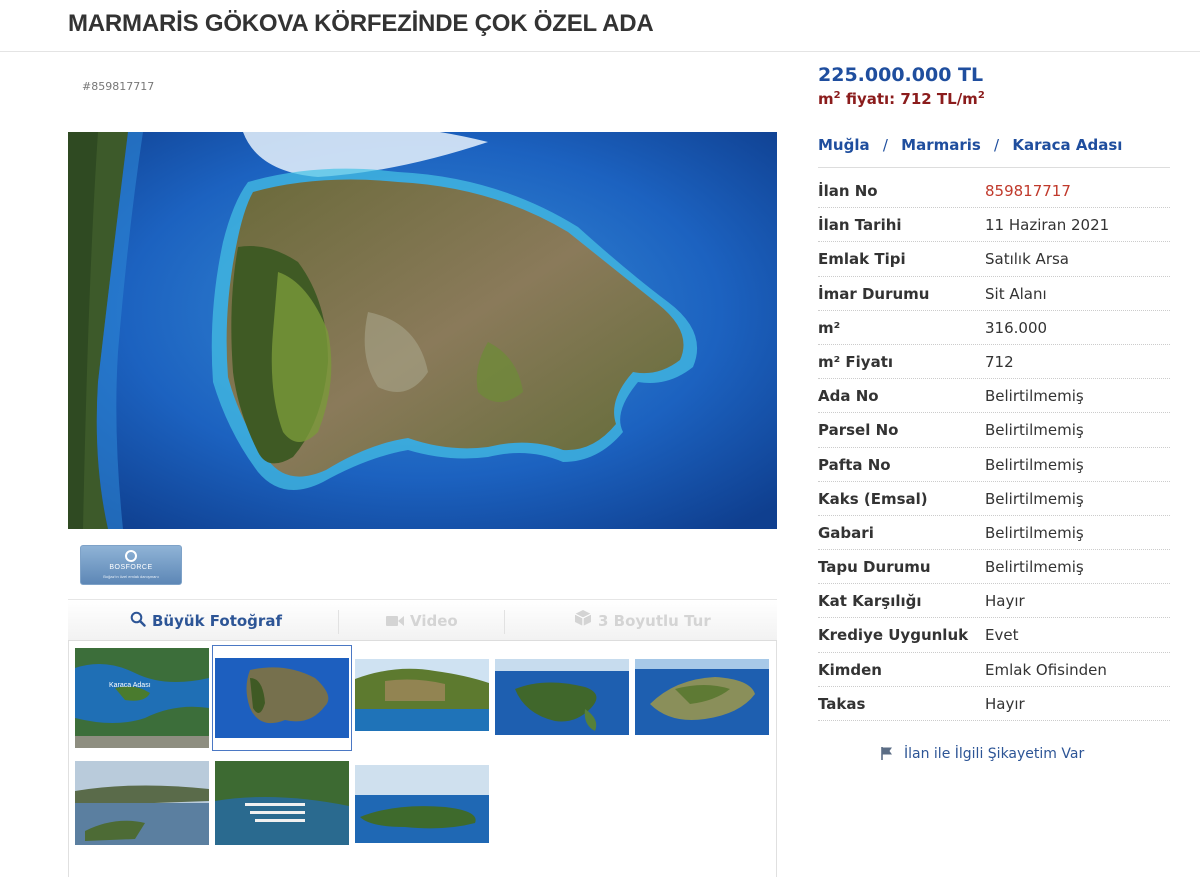 This screenshot has height=877, width=1200. I want to click on detail-row: Gabari Belirtilmemiş, so click(994, 533).